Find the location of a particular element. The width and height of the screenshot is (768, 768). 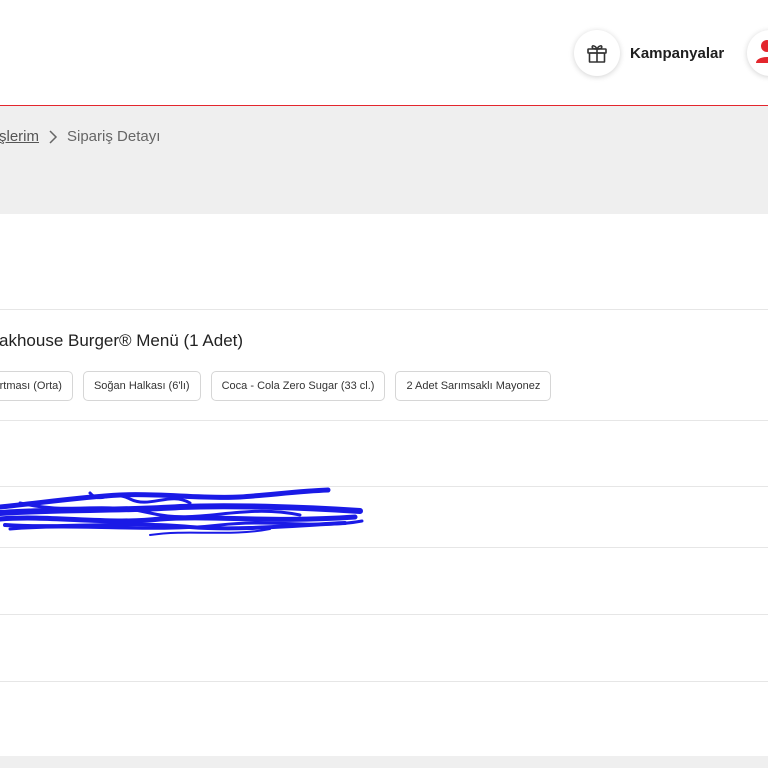

option-chip: Soğan Halkası (6'lı) is located at coordinates (141, 386).